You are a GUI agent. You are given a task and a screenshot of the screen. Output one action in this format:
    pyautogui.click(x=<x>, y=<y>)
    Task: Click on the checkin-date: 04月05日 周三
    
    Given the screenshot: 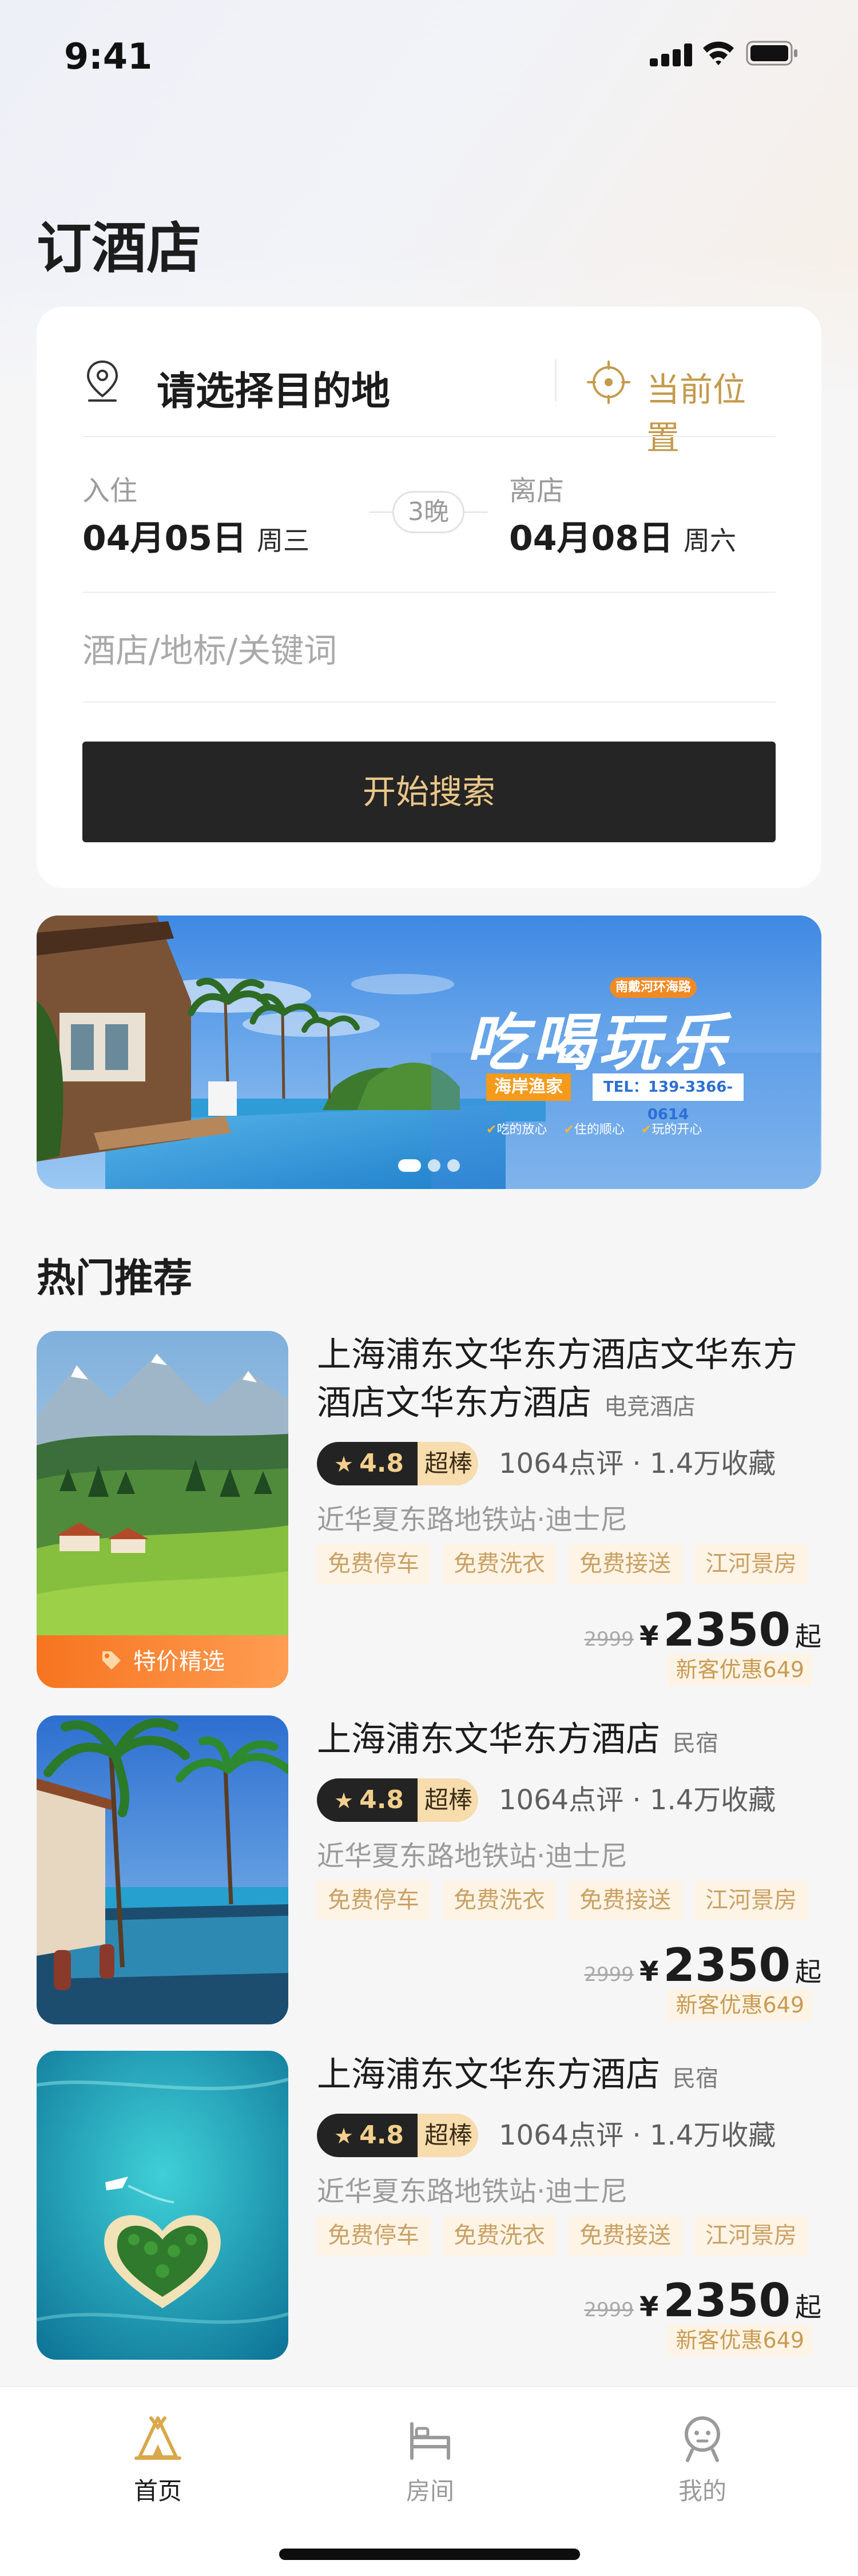 What is the action you would take?
    pyautogui.click(x=195, y=535)
    